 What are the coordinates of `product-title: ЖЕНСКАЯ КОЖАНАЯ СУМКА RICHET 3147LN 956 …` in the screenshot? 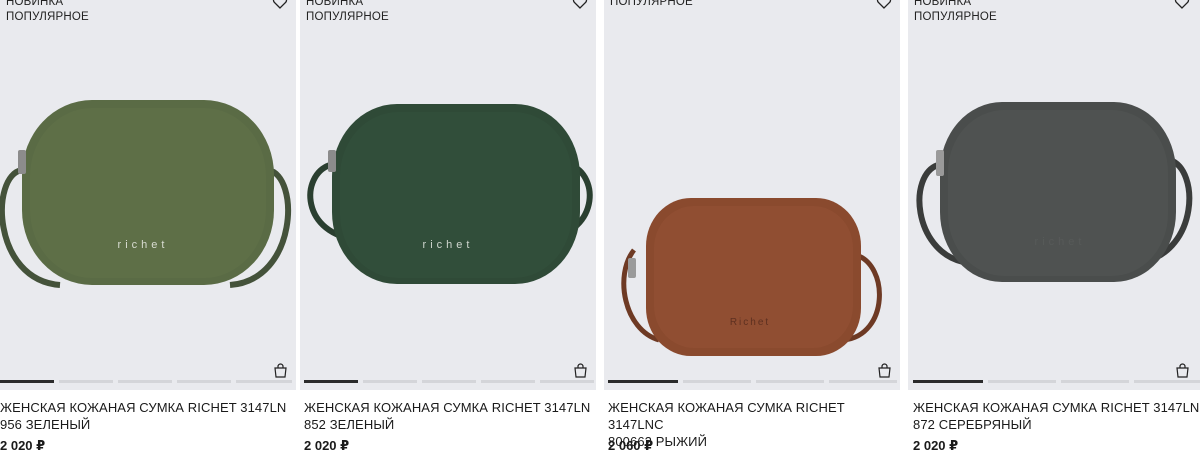 It's located at (146, 416).